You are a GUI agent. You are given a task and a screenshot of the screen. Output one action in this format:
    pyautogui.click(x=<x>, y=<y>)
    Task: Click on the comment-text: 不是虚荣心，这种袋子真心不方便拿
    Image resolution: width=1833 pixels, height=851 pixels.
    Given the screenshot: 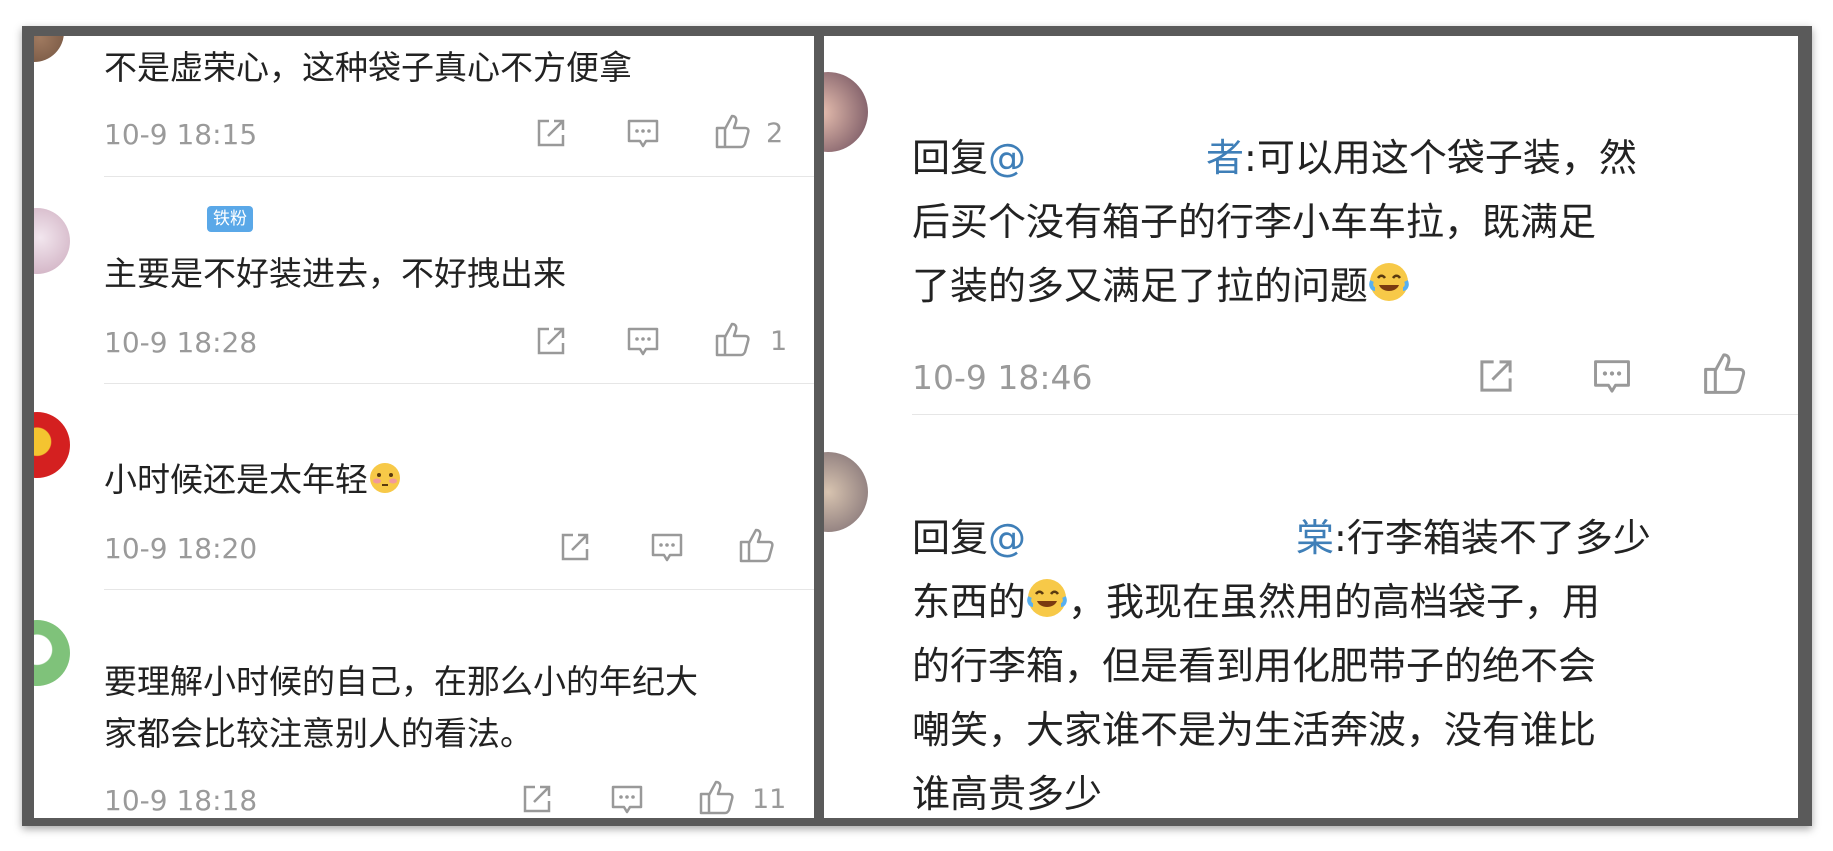 What is the action you would take?
    pyautogui.click(x=368, y=67)
    